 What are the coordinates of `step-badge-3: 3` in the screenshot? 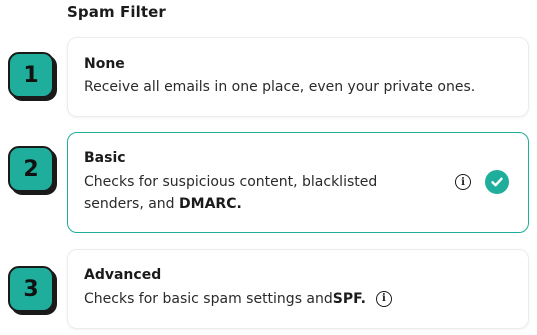 It's located at (31, 289).